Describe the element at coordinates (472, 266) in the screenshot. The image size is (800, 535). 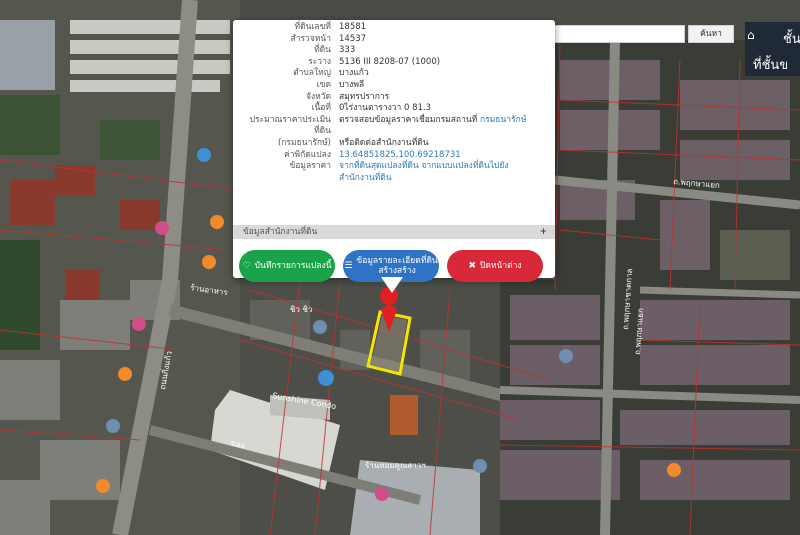
I see `close-icon: ✖` at that location.